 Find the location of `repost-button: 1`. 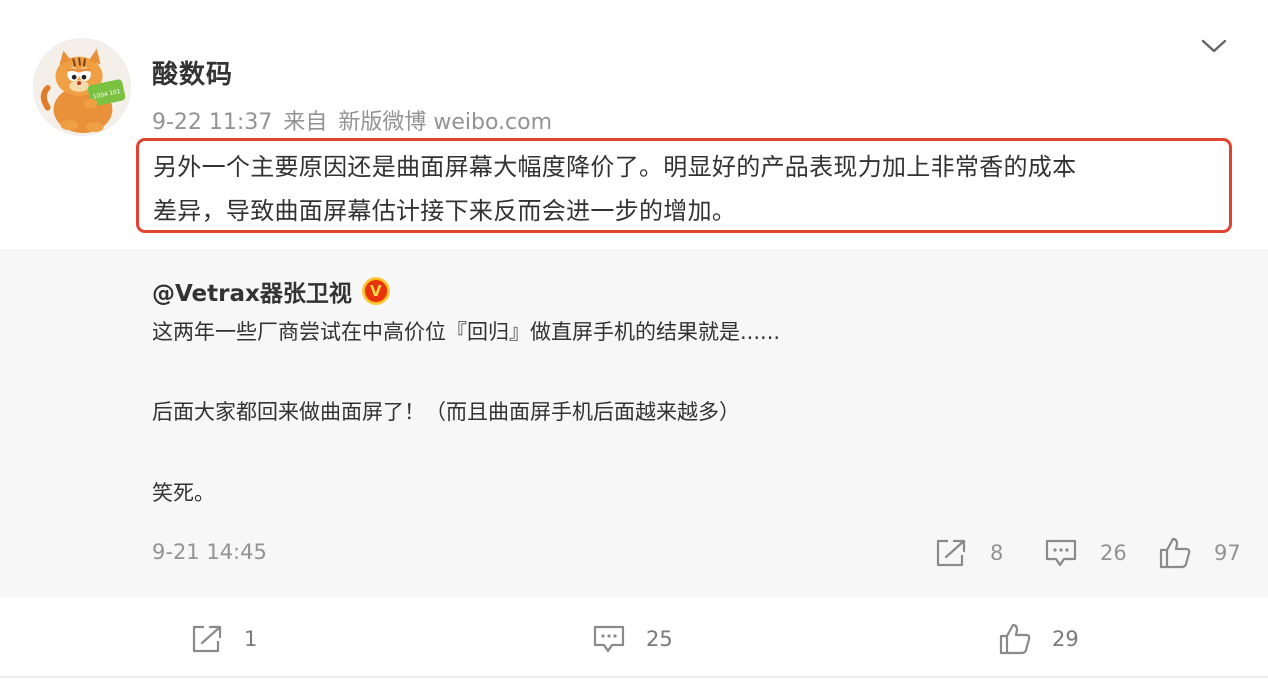

repost-button: 1 is located at coordinates (223, 639).